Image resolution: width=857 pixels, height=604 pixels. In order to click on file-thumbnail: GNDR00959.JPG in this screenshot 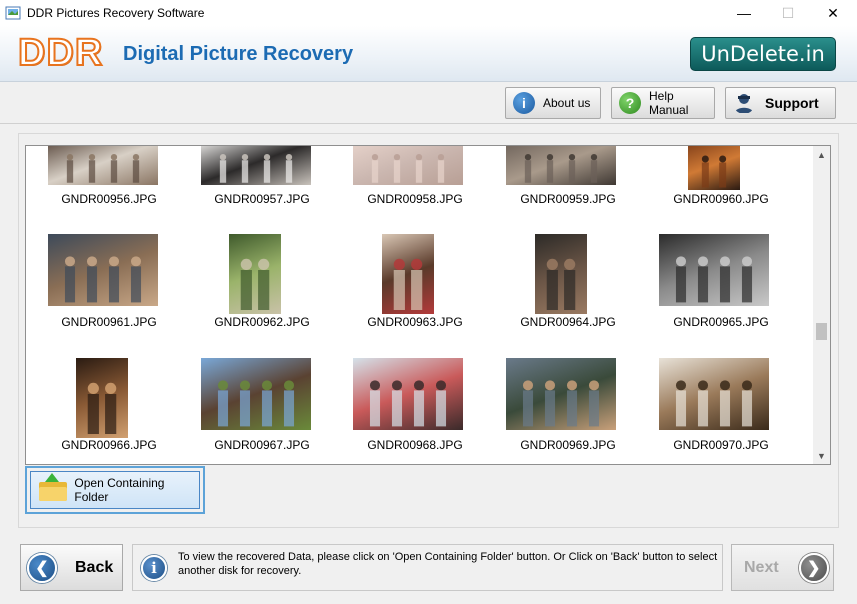, I will do `click(563, 305)`.